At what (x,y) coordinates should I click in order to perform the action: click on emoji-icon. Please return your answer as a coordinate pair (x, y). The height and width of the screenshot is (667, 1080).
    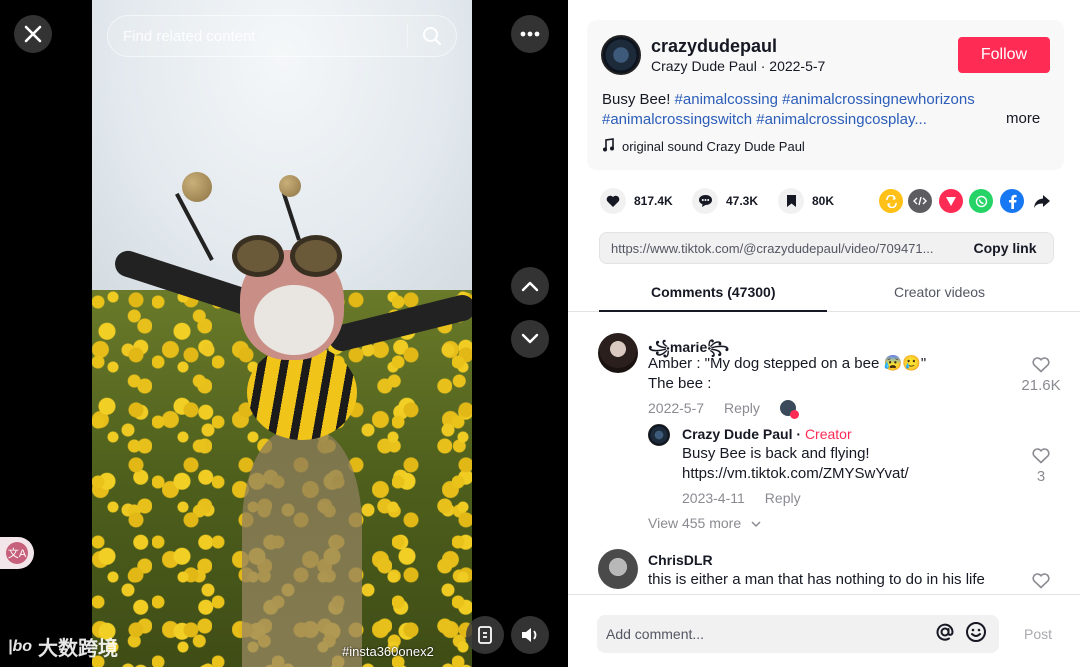
    Looking at the image, I should click on (976, 634).